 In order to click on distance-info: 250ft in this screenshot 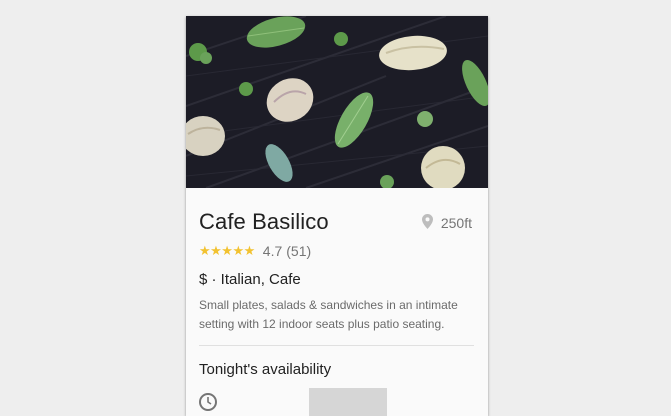, I will do `click(446, 223)`.